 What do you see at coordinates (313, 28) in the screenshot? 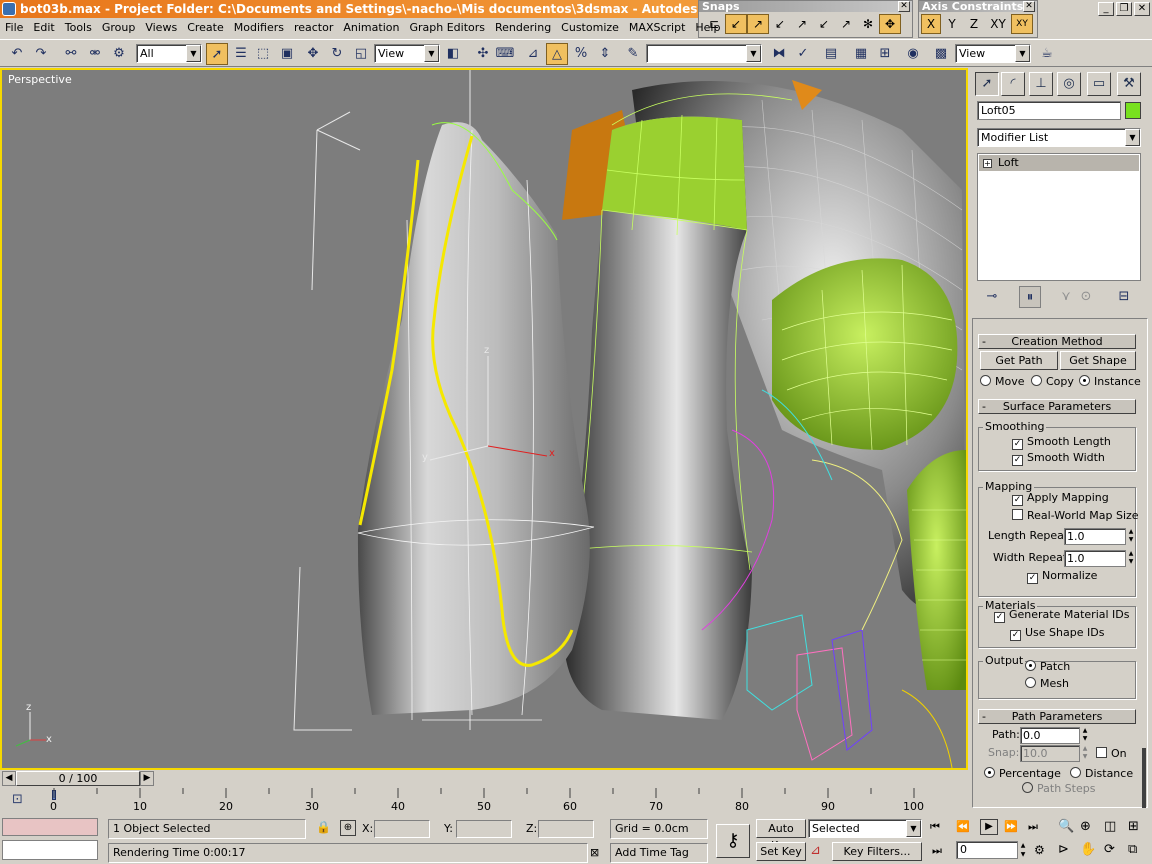
I see `menu-reactor: reactor` at bounding box center [313, 28].